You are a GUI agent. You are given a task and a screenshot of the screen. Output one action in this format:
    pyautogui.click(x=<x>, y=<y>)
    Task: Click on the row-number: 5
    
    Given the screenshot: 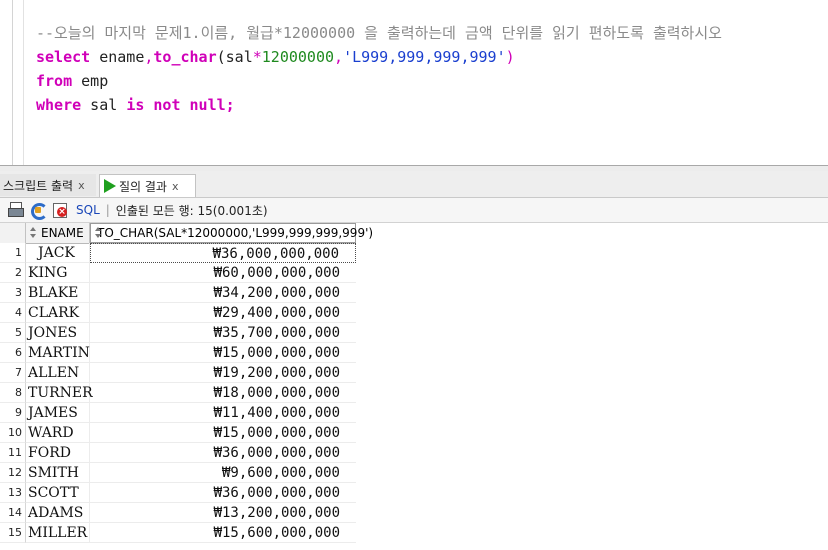 What is the action you would take?
    pyautogui.click(x=13, y=333)
    